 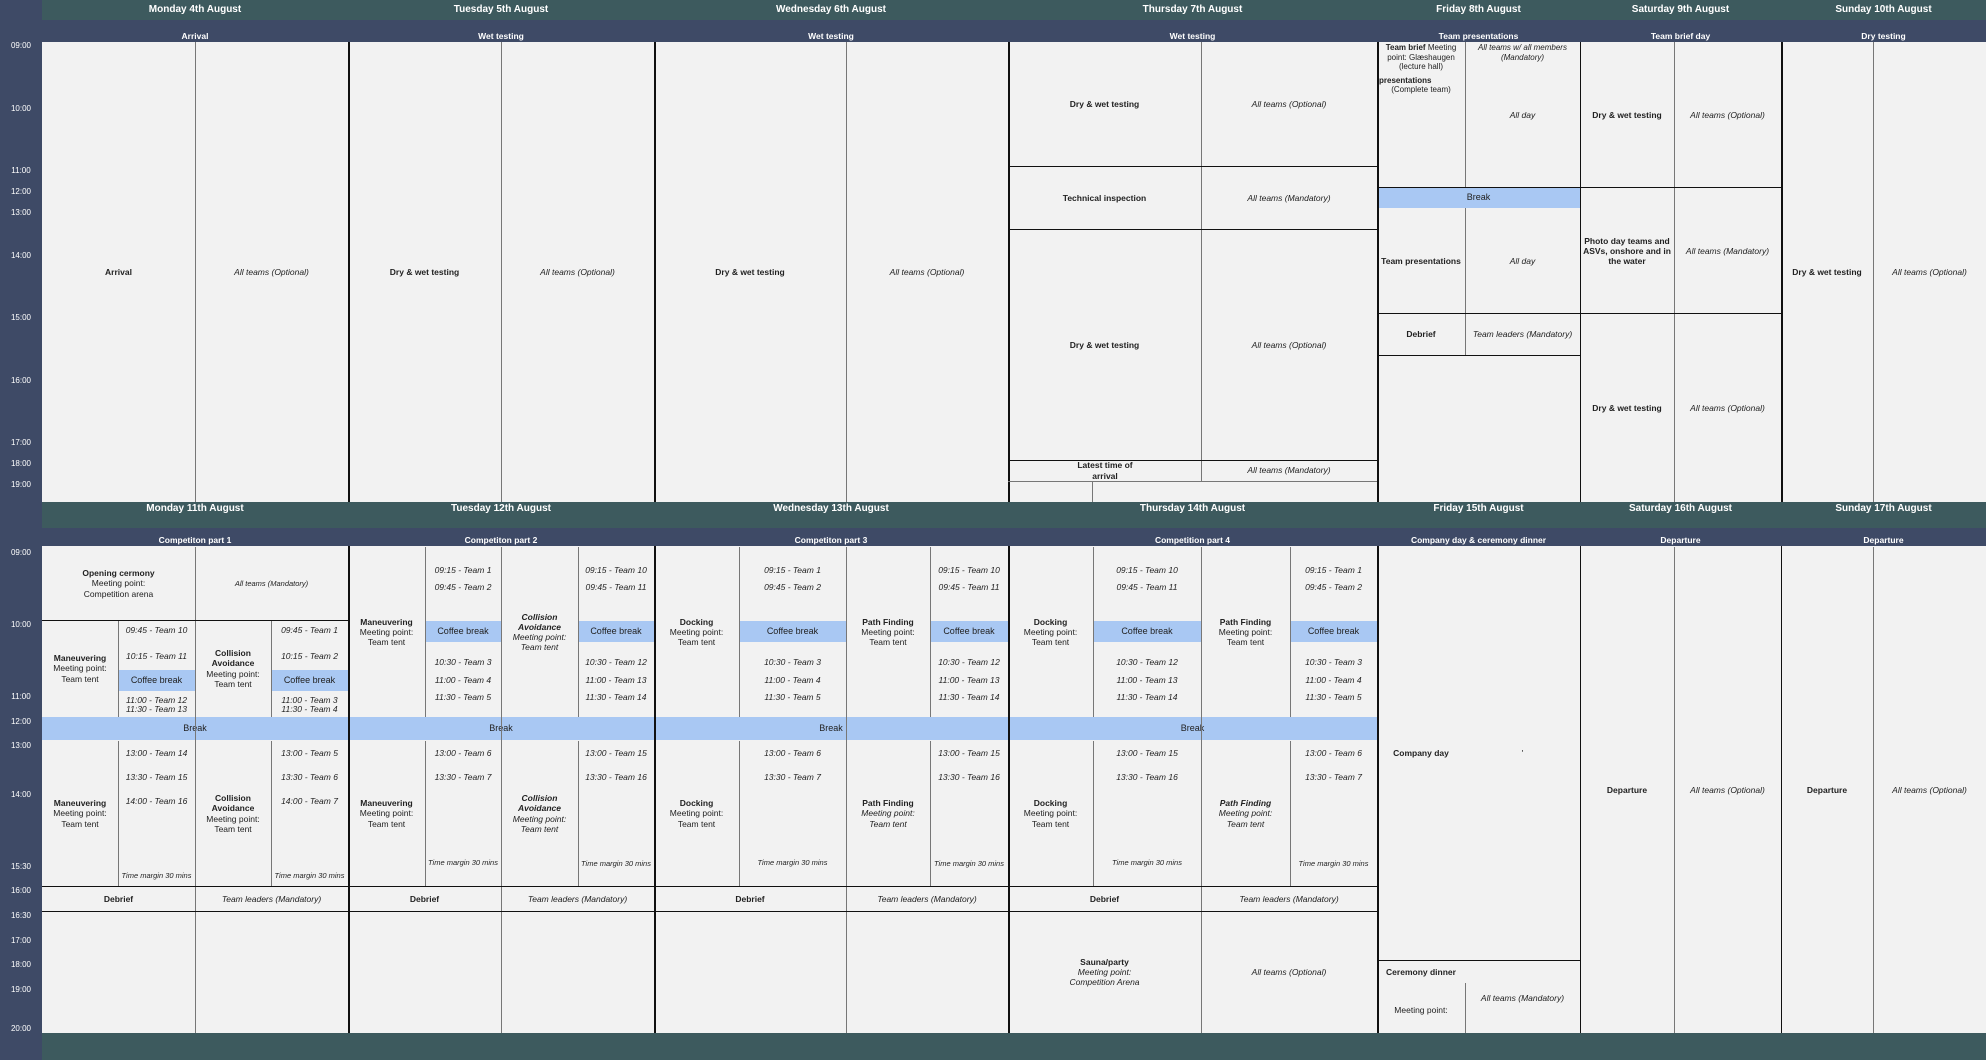 I want to click on event-block: Docking Meeting point: Team tent, so click(x=1050, y=813).